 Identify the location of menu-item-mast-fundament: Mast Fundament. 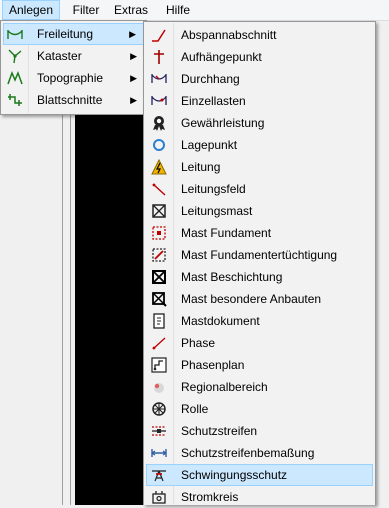
(259, 233).